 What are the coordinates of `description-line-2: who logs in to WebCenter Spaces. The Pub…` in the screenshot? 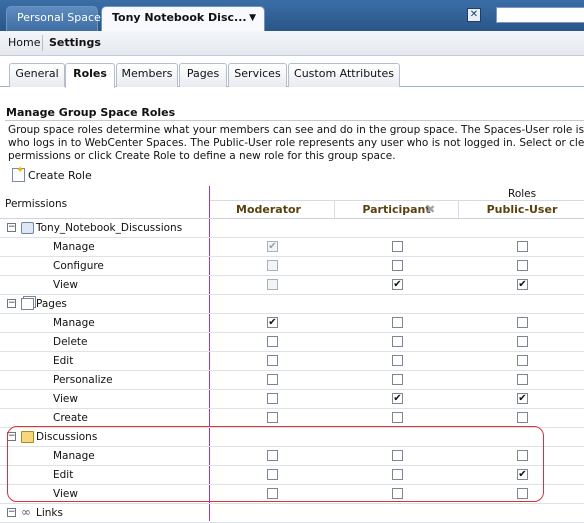 It's located at (296, 143).